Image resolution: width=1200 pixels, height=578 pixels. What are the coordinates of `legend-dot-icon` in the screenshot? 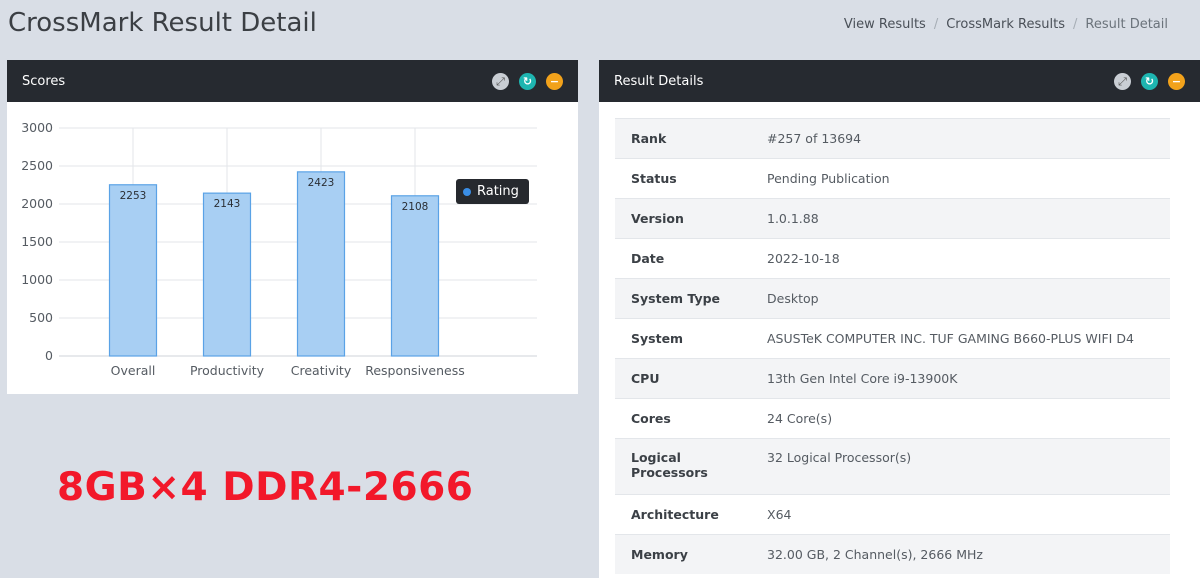 It's located at (467, 191).